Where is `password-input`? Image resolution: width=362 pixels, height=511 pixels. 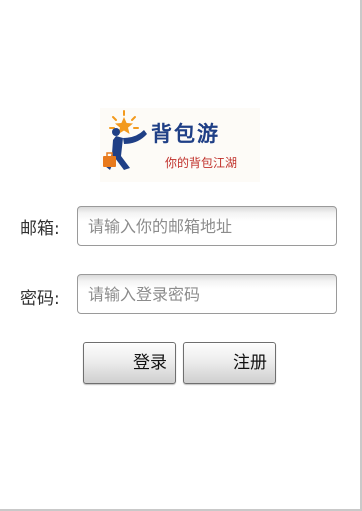 password-input is located at coordinates (207, 294).